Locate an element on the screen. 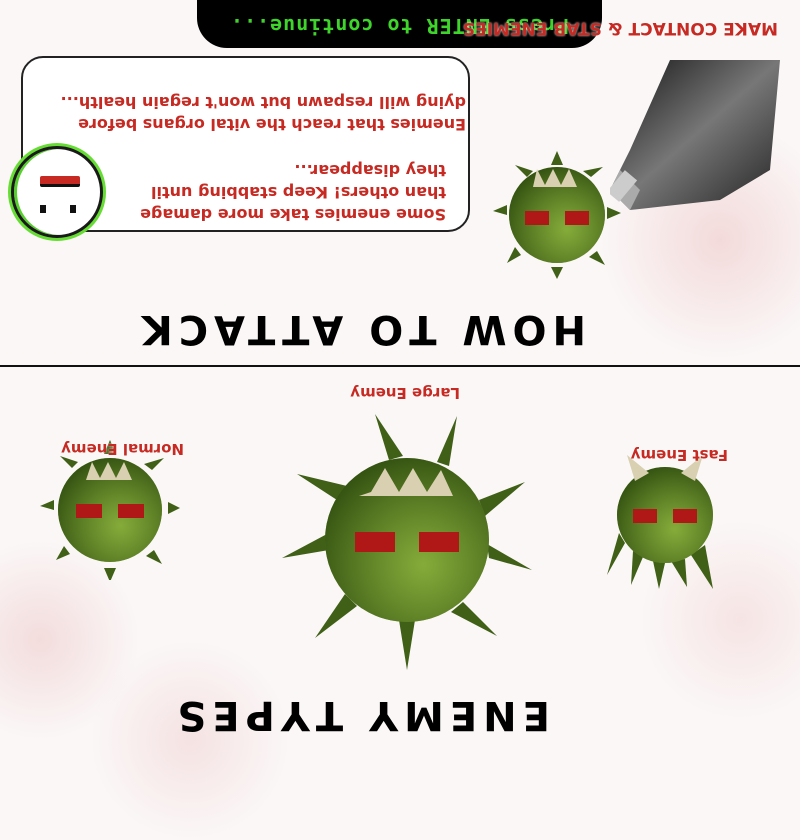  enemy-types-title: ENEMY TYPES is located at coordinates (360, 715).